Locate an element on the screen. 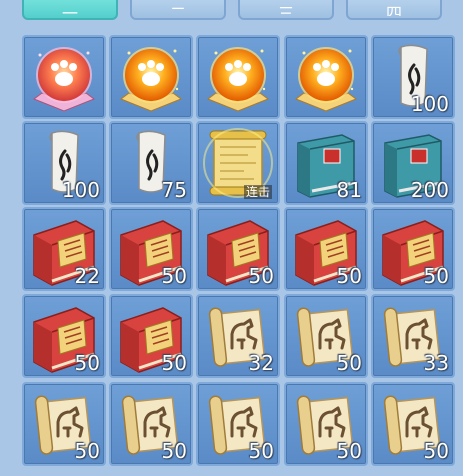  item-count: 22 is located at coordinates (87, 276).